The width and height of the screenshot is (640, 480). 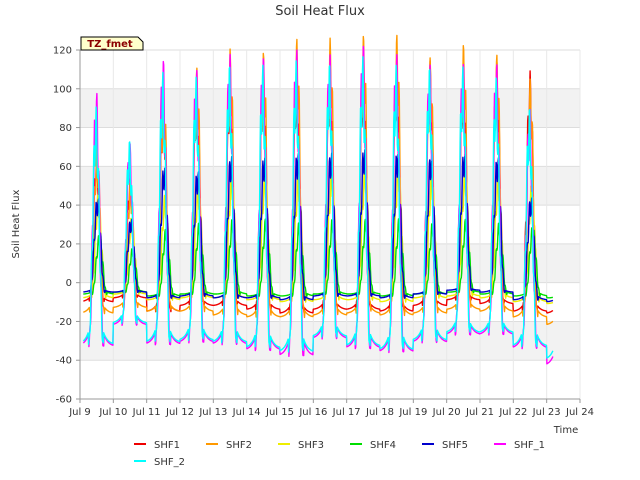 I want to click on legend-label: SHF_1, so click(x=529, y=445).